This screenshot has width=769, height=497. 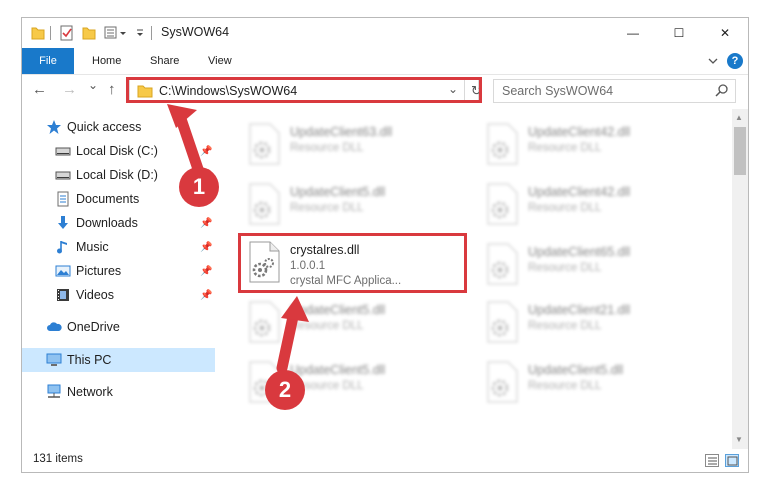 What do you see at coordinates (199, 187) in the screenshot?
I see `callout-badge-1: 1` at bounding box center [199, 187].